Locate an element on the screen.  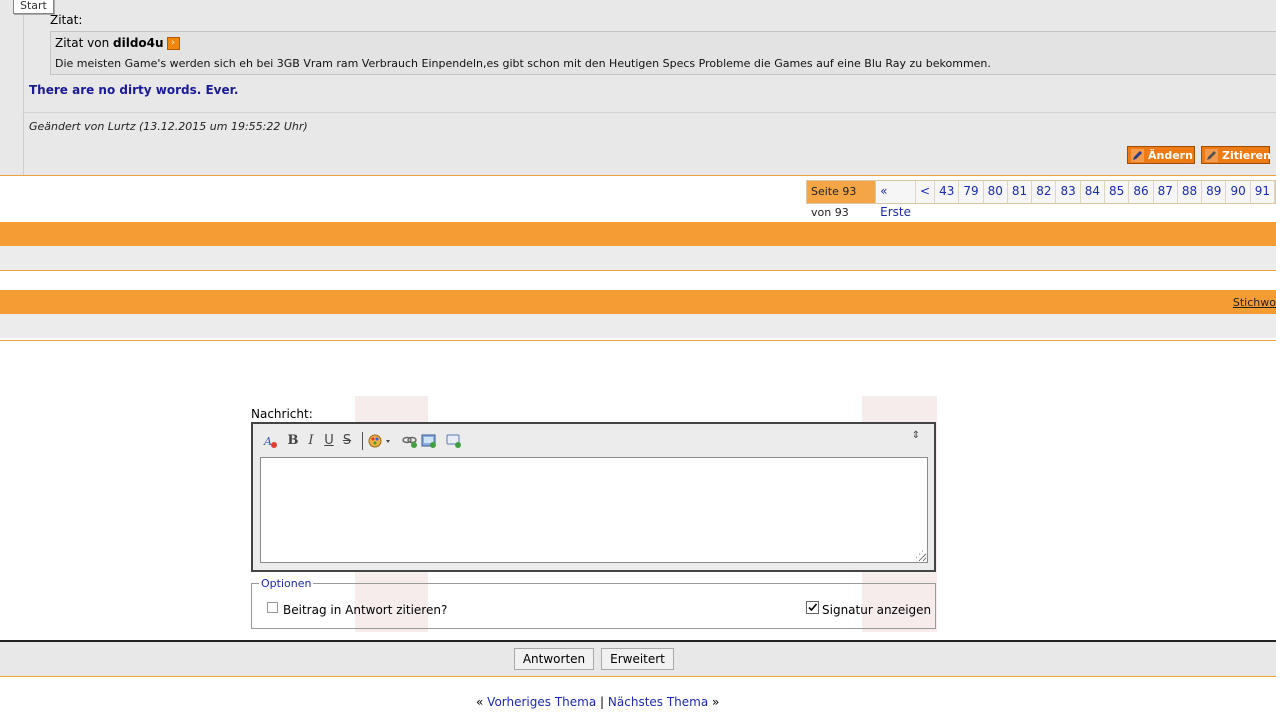
svg-text: A is located at coordinates (267, 441).